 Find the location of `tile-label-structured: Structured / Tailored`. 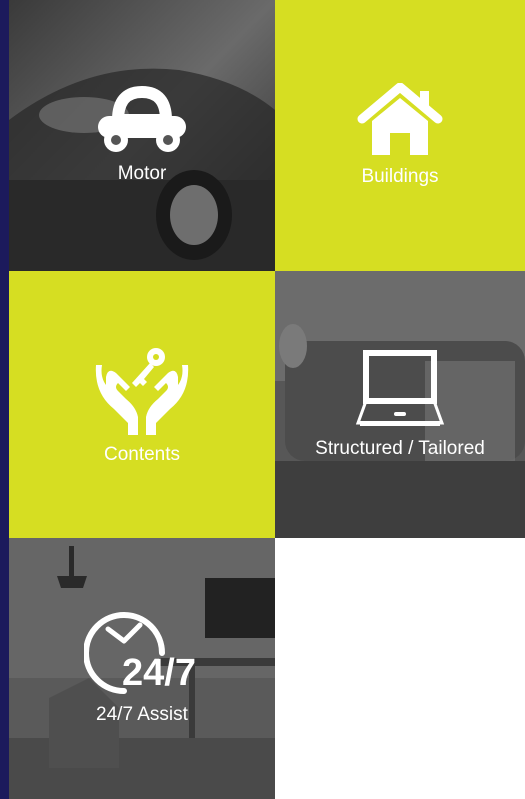

tile-label-structured: Structured / Tailored is located at coordinates (400, 448).